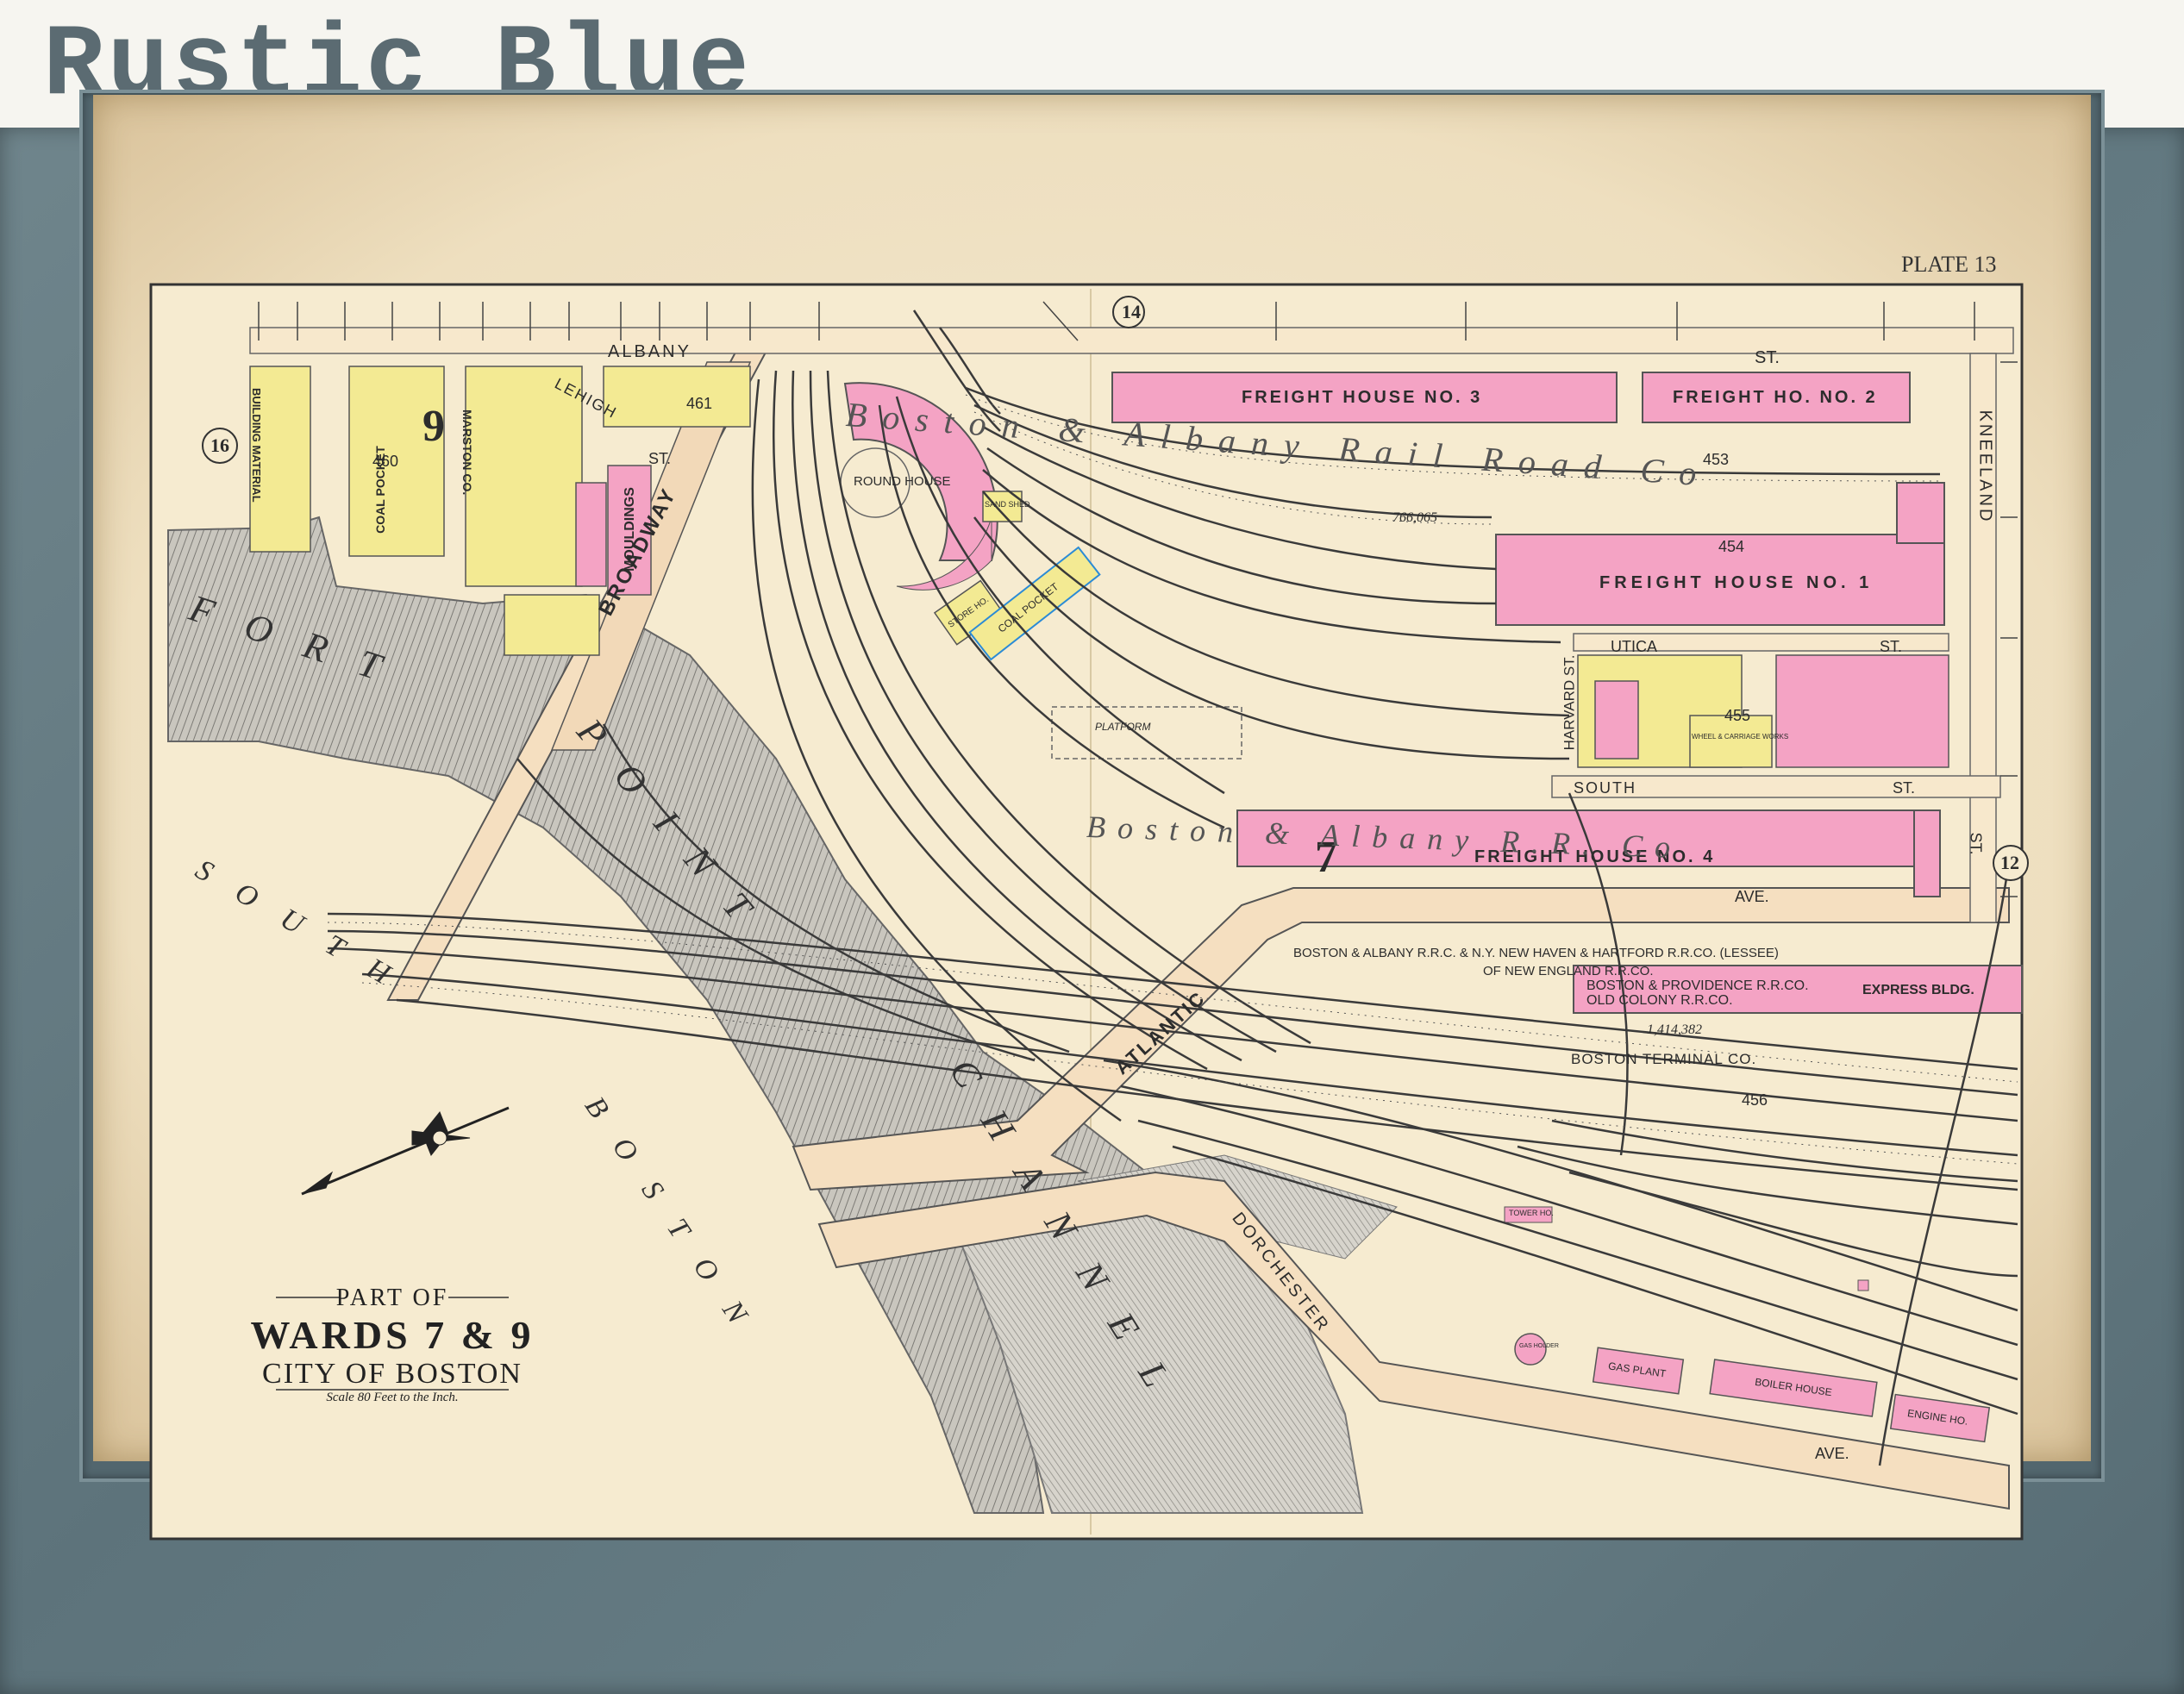 Image resolution: width=2184 pixels, height=1694 pixels. Describe the element at coordinates (1363, 397) in the screenshot. I see `freight-house-3-label: FREIGHT HOUSE NO. 3` at that location.